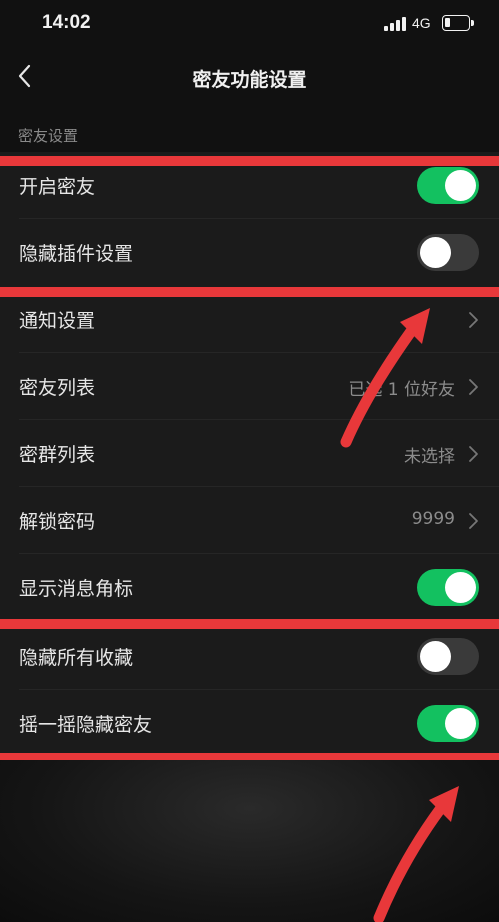 Image resolution: width=499 pixels, height=922 pixels. What do you see at coordinates (57, 388) in the screenshot?
I see `row-label: 密友列表` at bounding box center [57, 388].